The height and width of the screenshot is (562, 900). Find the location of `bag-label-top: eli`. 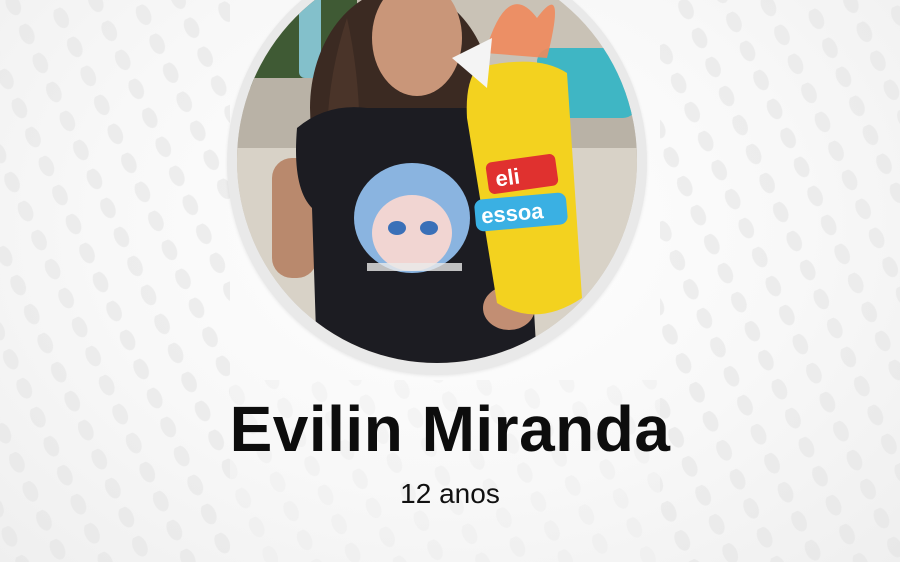

bag-label-top: eli is located at coordinates (508, 177).